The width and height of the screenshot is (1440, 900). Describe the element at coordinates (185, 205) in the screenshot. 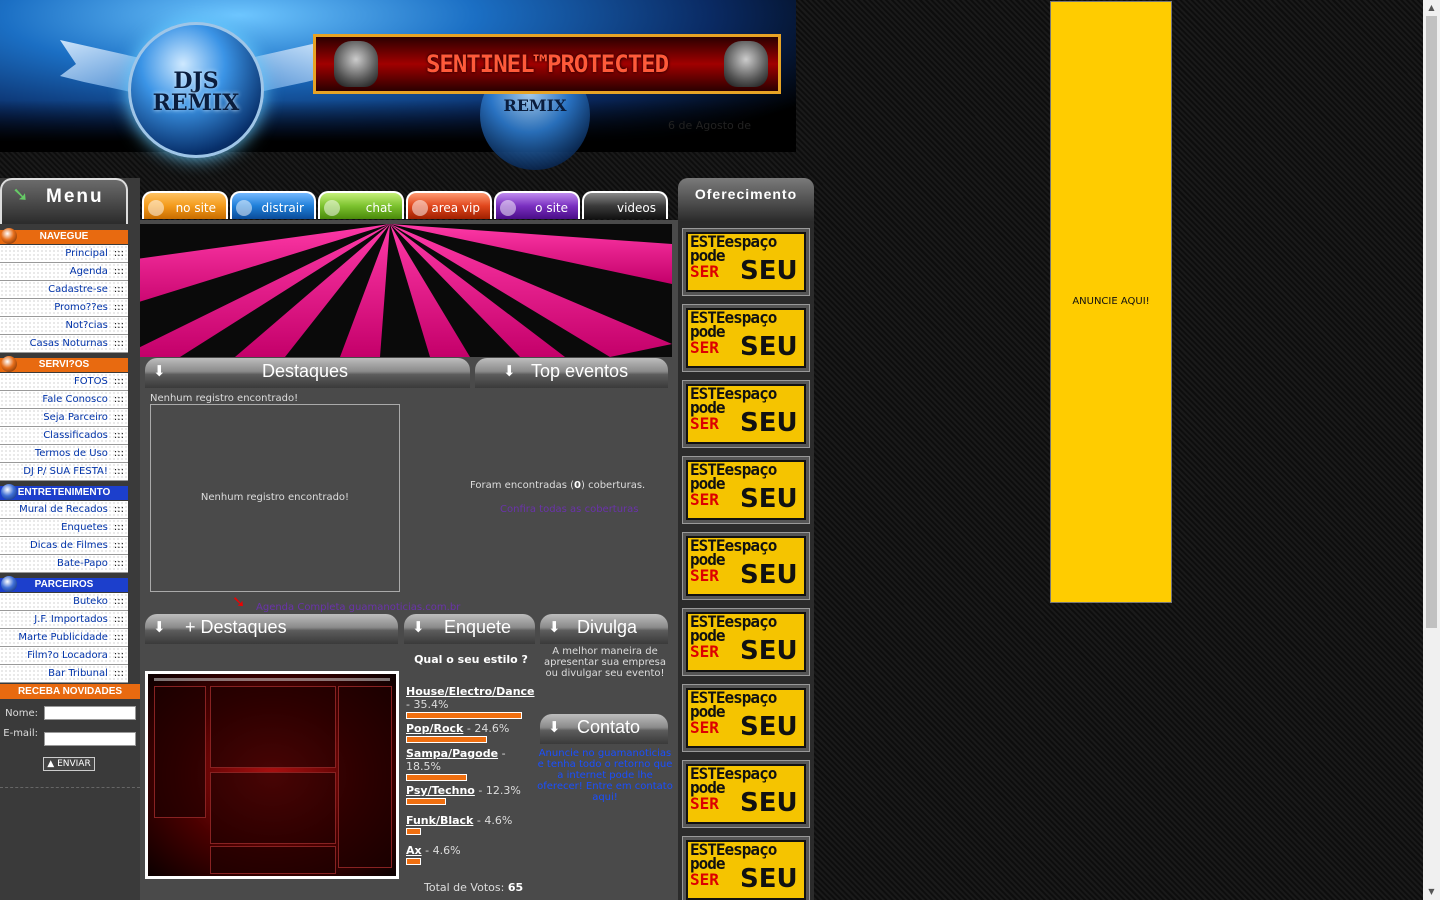

I see `tab-no-site: no site` at that location.